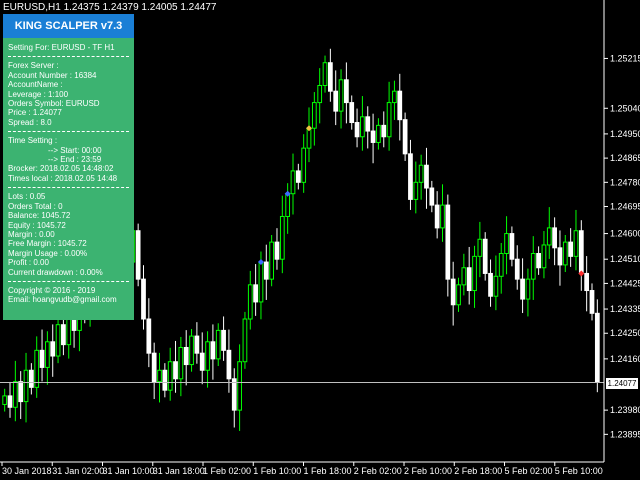  Describe the element at coordinates (39, 216) in the screenshot. I see `balance: Balance: 1045.72` at that location.